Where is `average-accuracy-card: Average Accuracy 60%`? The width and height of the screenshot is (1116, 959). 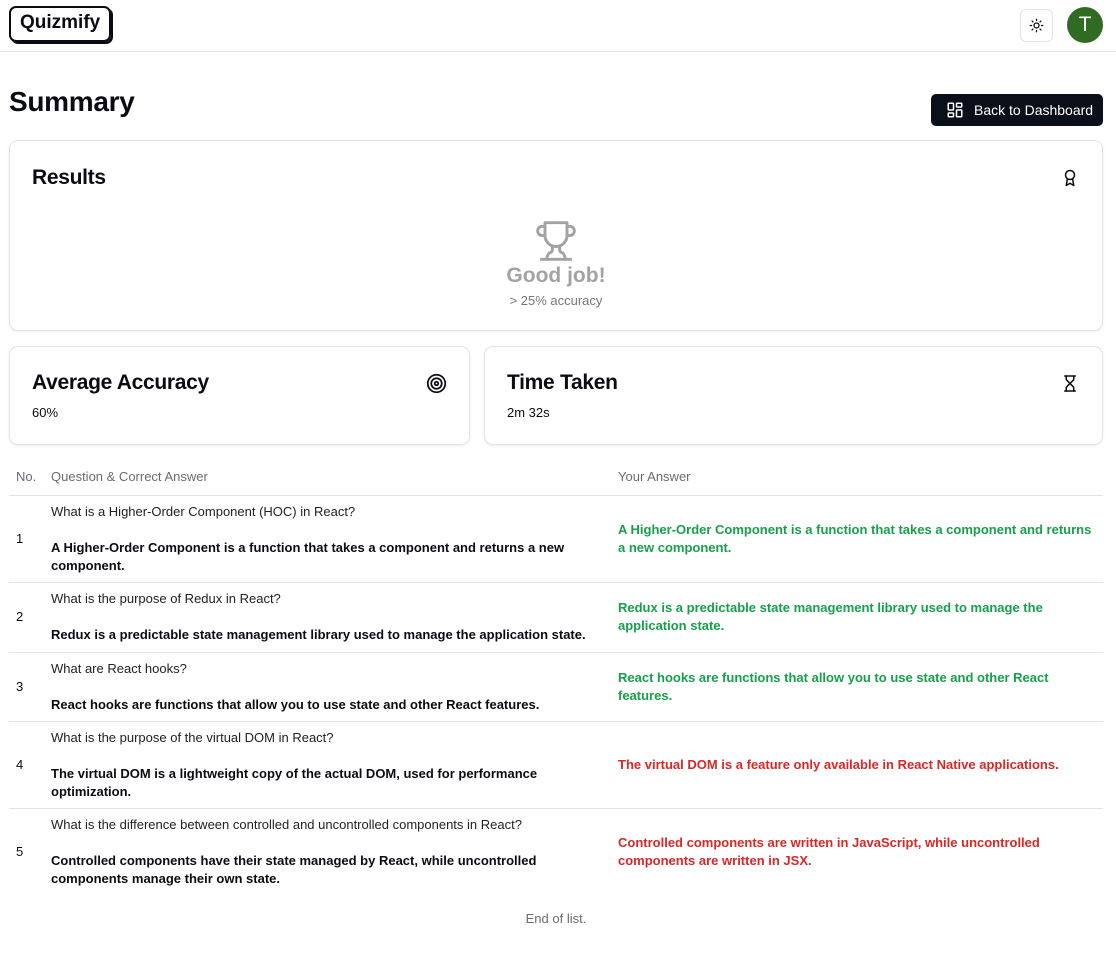
average-accuracy-card: Average Accuracy 60% is located at coordinates (239, 395).